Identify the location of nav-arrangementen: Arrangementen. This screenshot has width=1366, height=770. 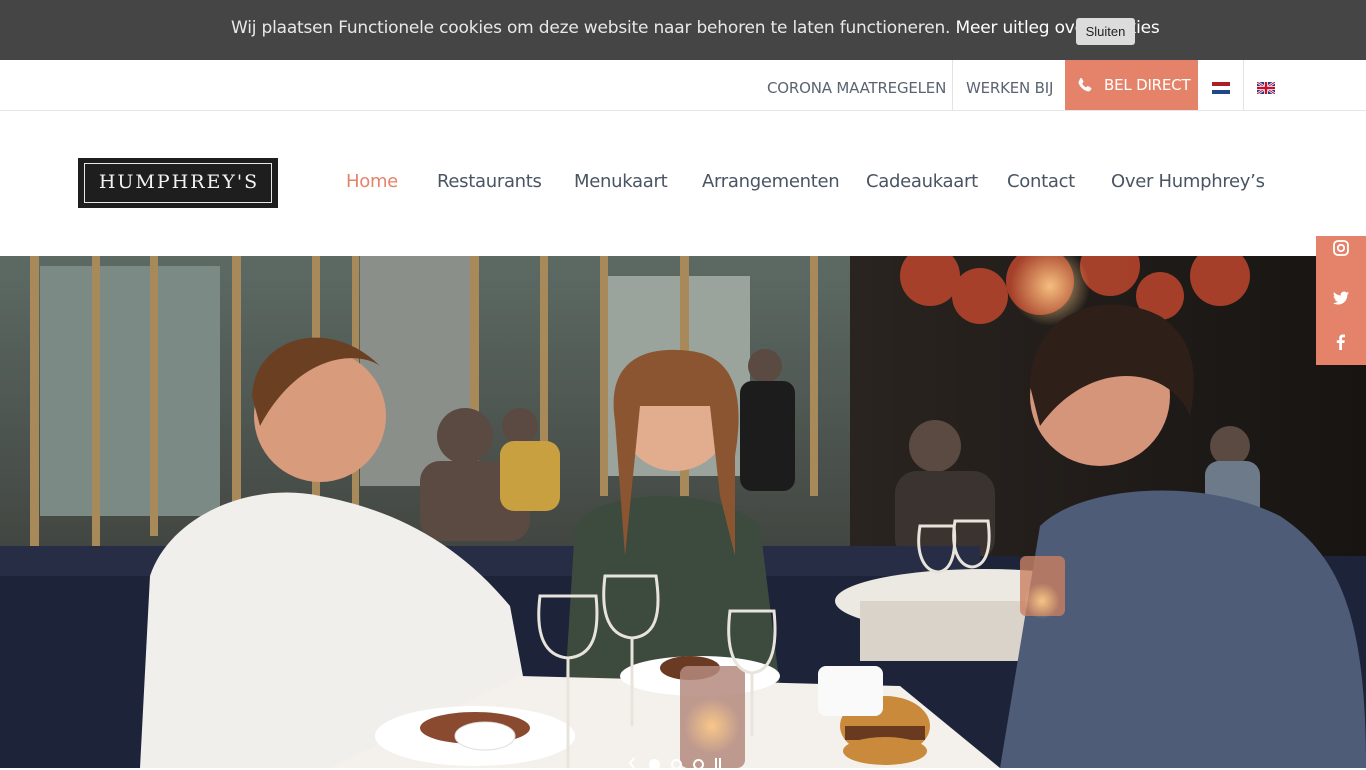
(771, 181).